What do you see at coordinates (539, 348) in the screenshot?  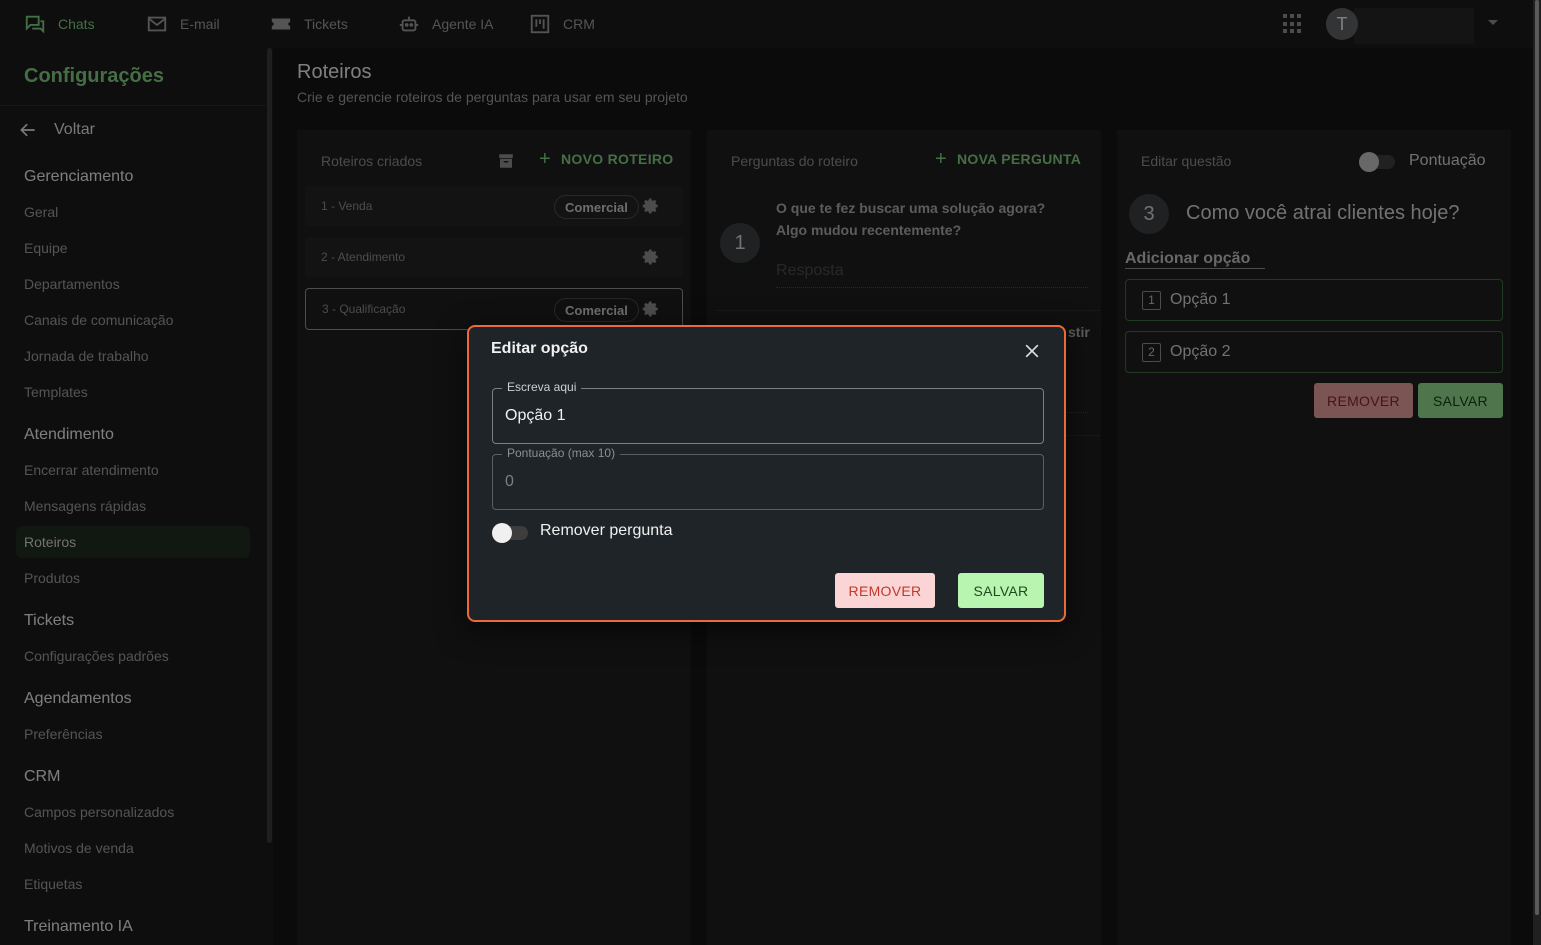 I see `dialog-title: Editar opção` at bounding box center [539, 348].